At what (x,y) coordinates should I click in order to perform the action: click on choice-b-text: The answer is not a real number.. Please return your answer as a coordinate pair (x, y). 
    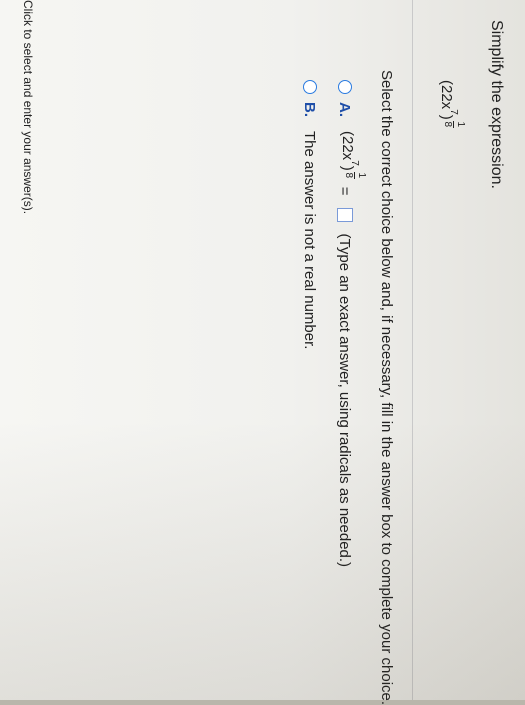
    Looking at the image, I should click on (310, 240).